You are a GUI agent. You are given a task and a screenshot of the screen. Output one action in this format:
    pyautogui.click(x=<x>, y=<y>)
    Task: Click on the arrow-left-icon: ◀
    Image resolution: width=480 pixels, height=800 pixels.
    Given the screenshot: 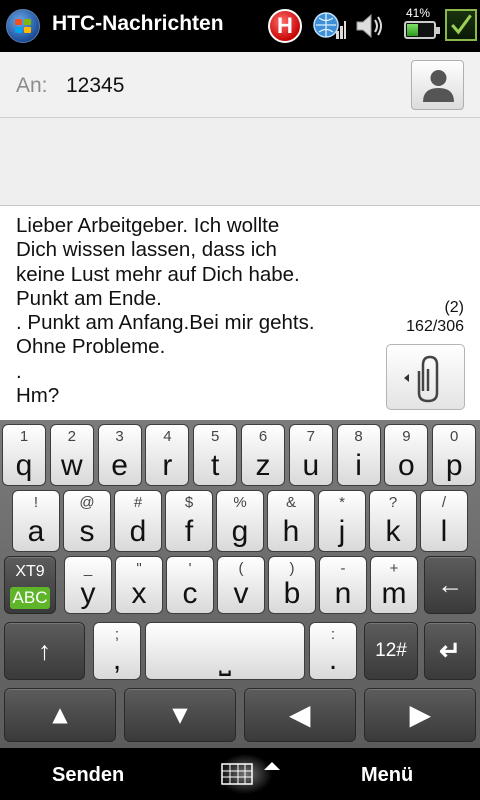 What is the action you would take?
    pyautogui.click(x=300, y=714)
    